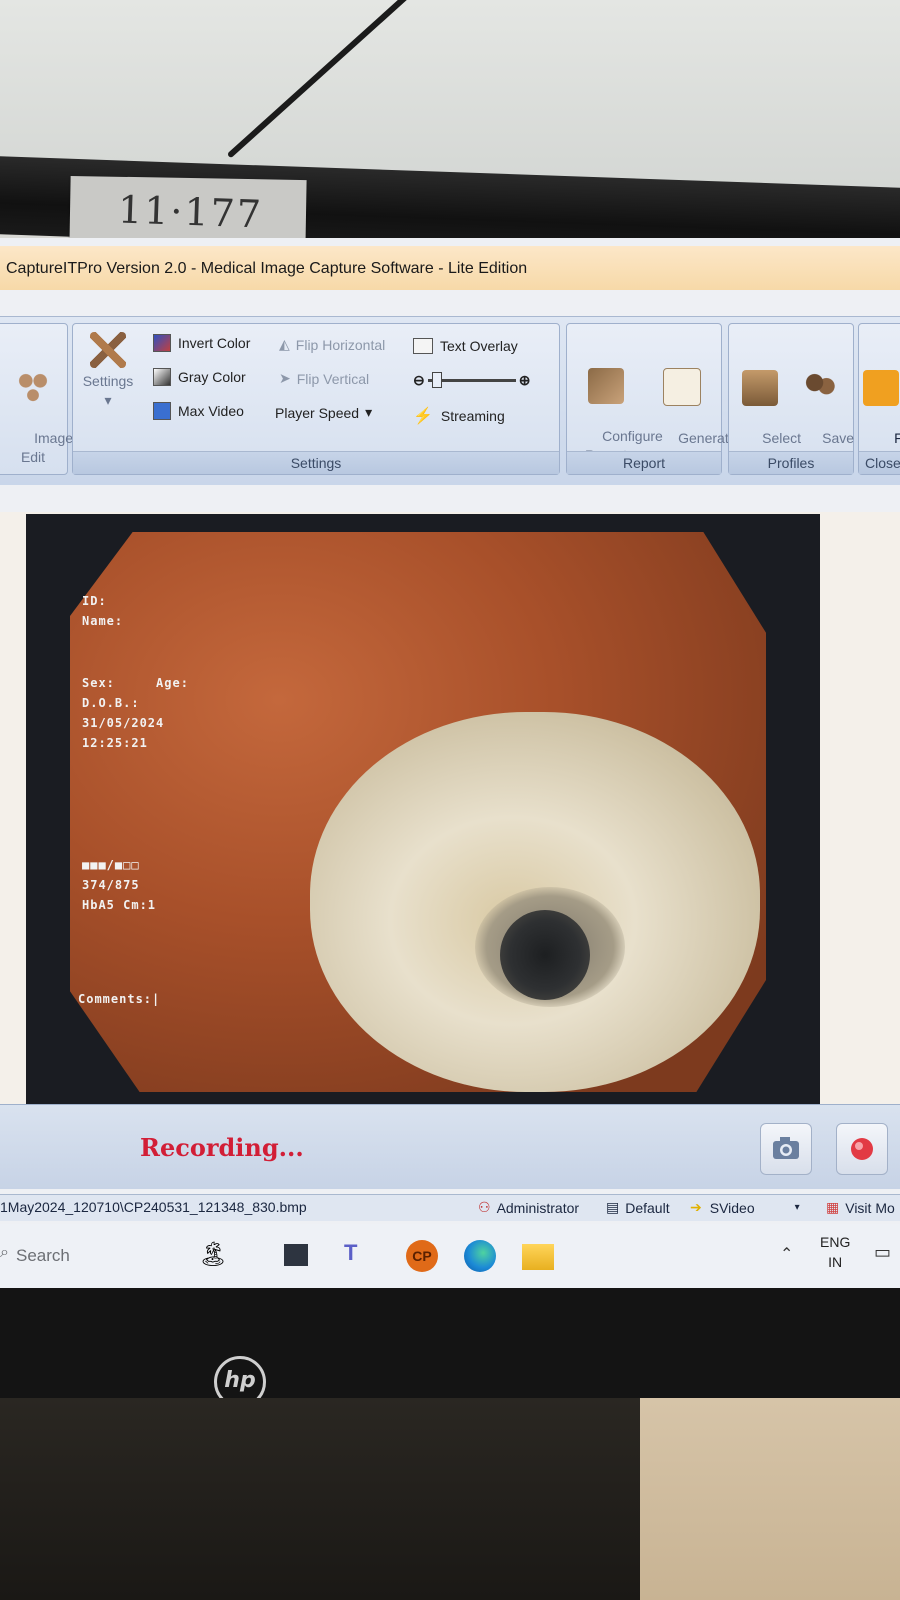  Describe the element at coordinates (38, 409) in the screenshot. I see `image-edit-button: Image Edit` at that location.